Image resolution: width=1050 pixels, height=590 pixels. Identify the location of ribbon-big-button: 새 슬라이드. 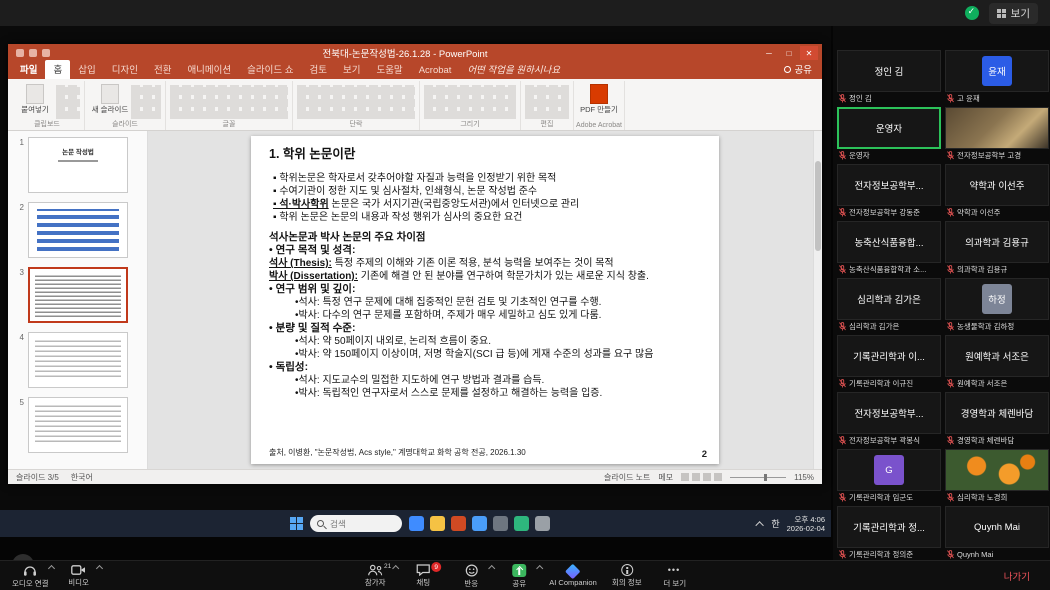
(110, 98).